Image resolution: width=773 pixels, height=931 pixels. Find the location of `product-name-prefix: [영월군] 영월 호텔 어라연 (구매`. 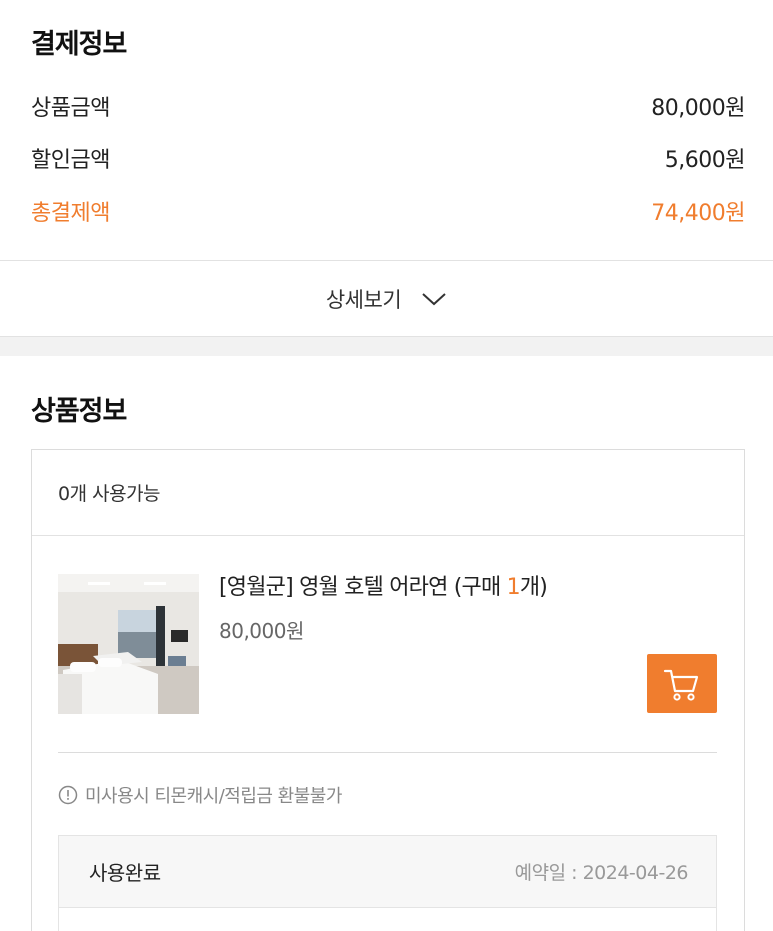

product-name-prefix: [영월군] 영월 호텔 어라연 (구매 is located at coordinates (363, 587).